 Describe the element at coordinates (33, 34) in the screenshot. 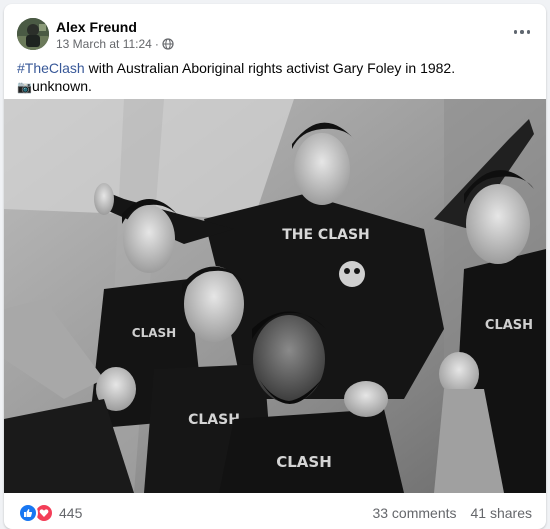

I see `author-avatar` at that location.